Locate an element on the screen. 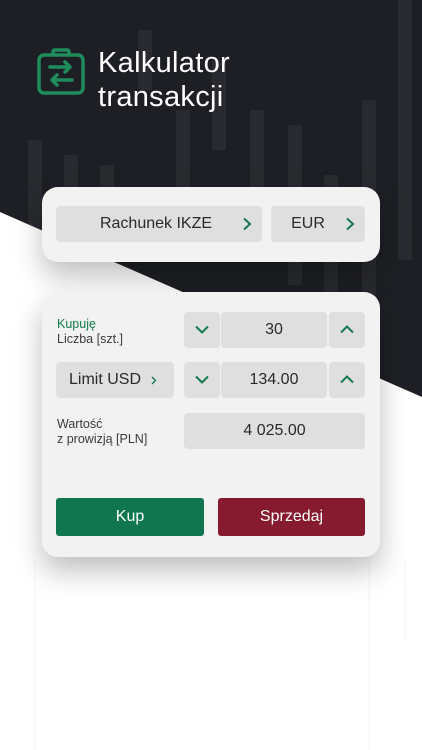  currency-selector: EUR is located at coordinates (318, 224).